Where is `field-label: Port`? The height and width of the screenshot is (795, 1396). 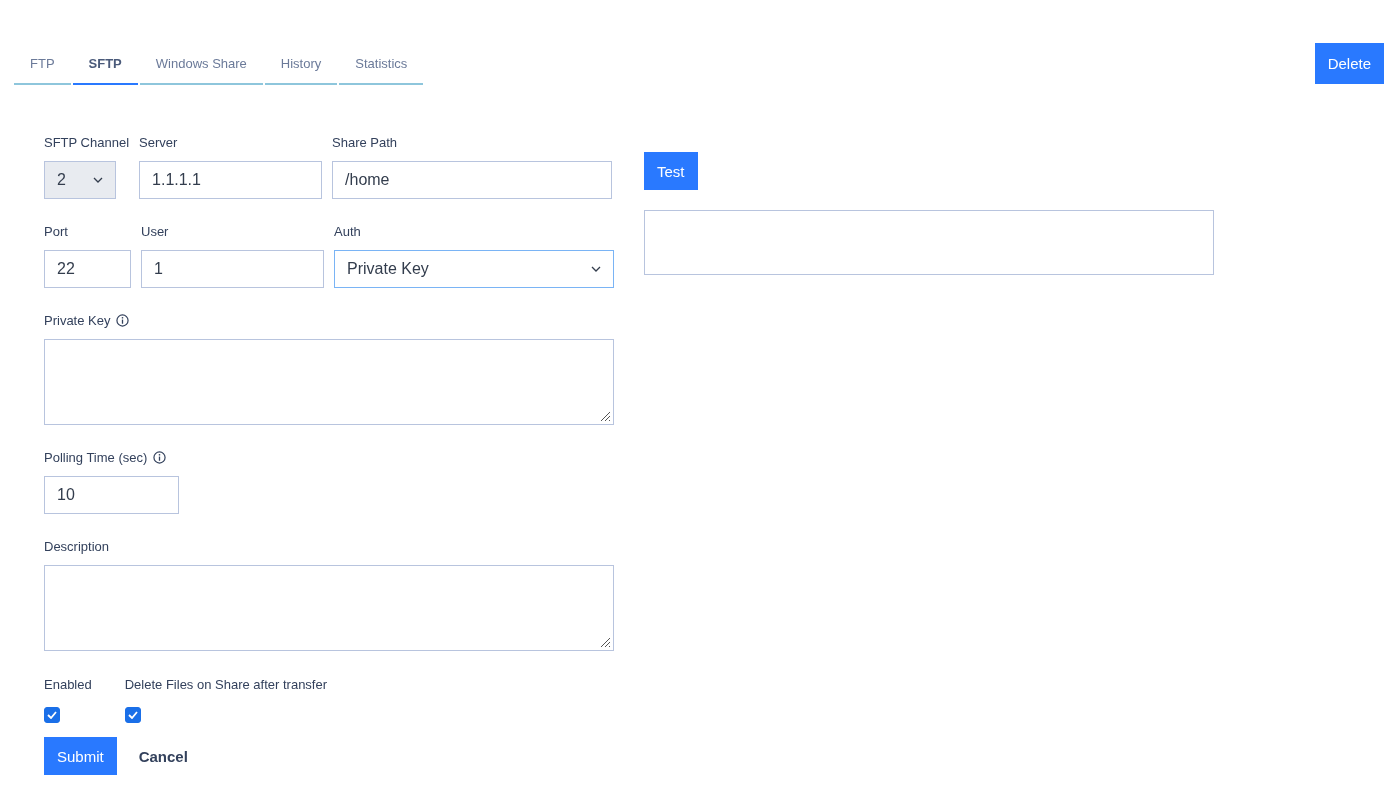
field-label: Port is located at coordinates (56, 231).